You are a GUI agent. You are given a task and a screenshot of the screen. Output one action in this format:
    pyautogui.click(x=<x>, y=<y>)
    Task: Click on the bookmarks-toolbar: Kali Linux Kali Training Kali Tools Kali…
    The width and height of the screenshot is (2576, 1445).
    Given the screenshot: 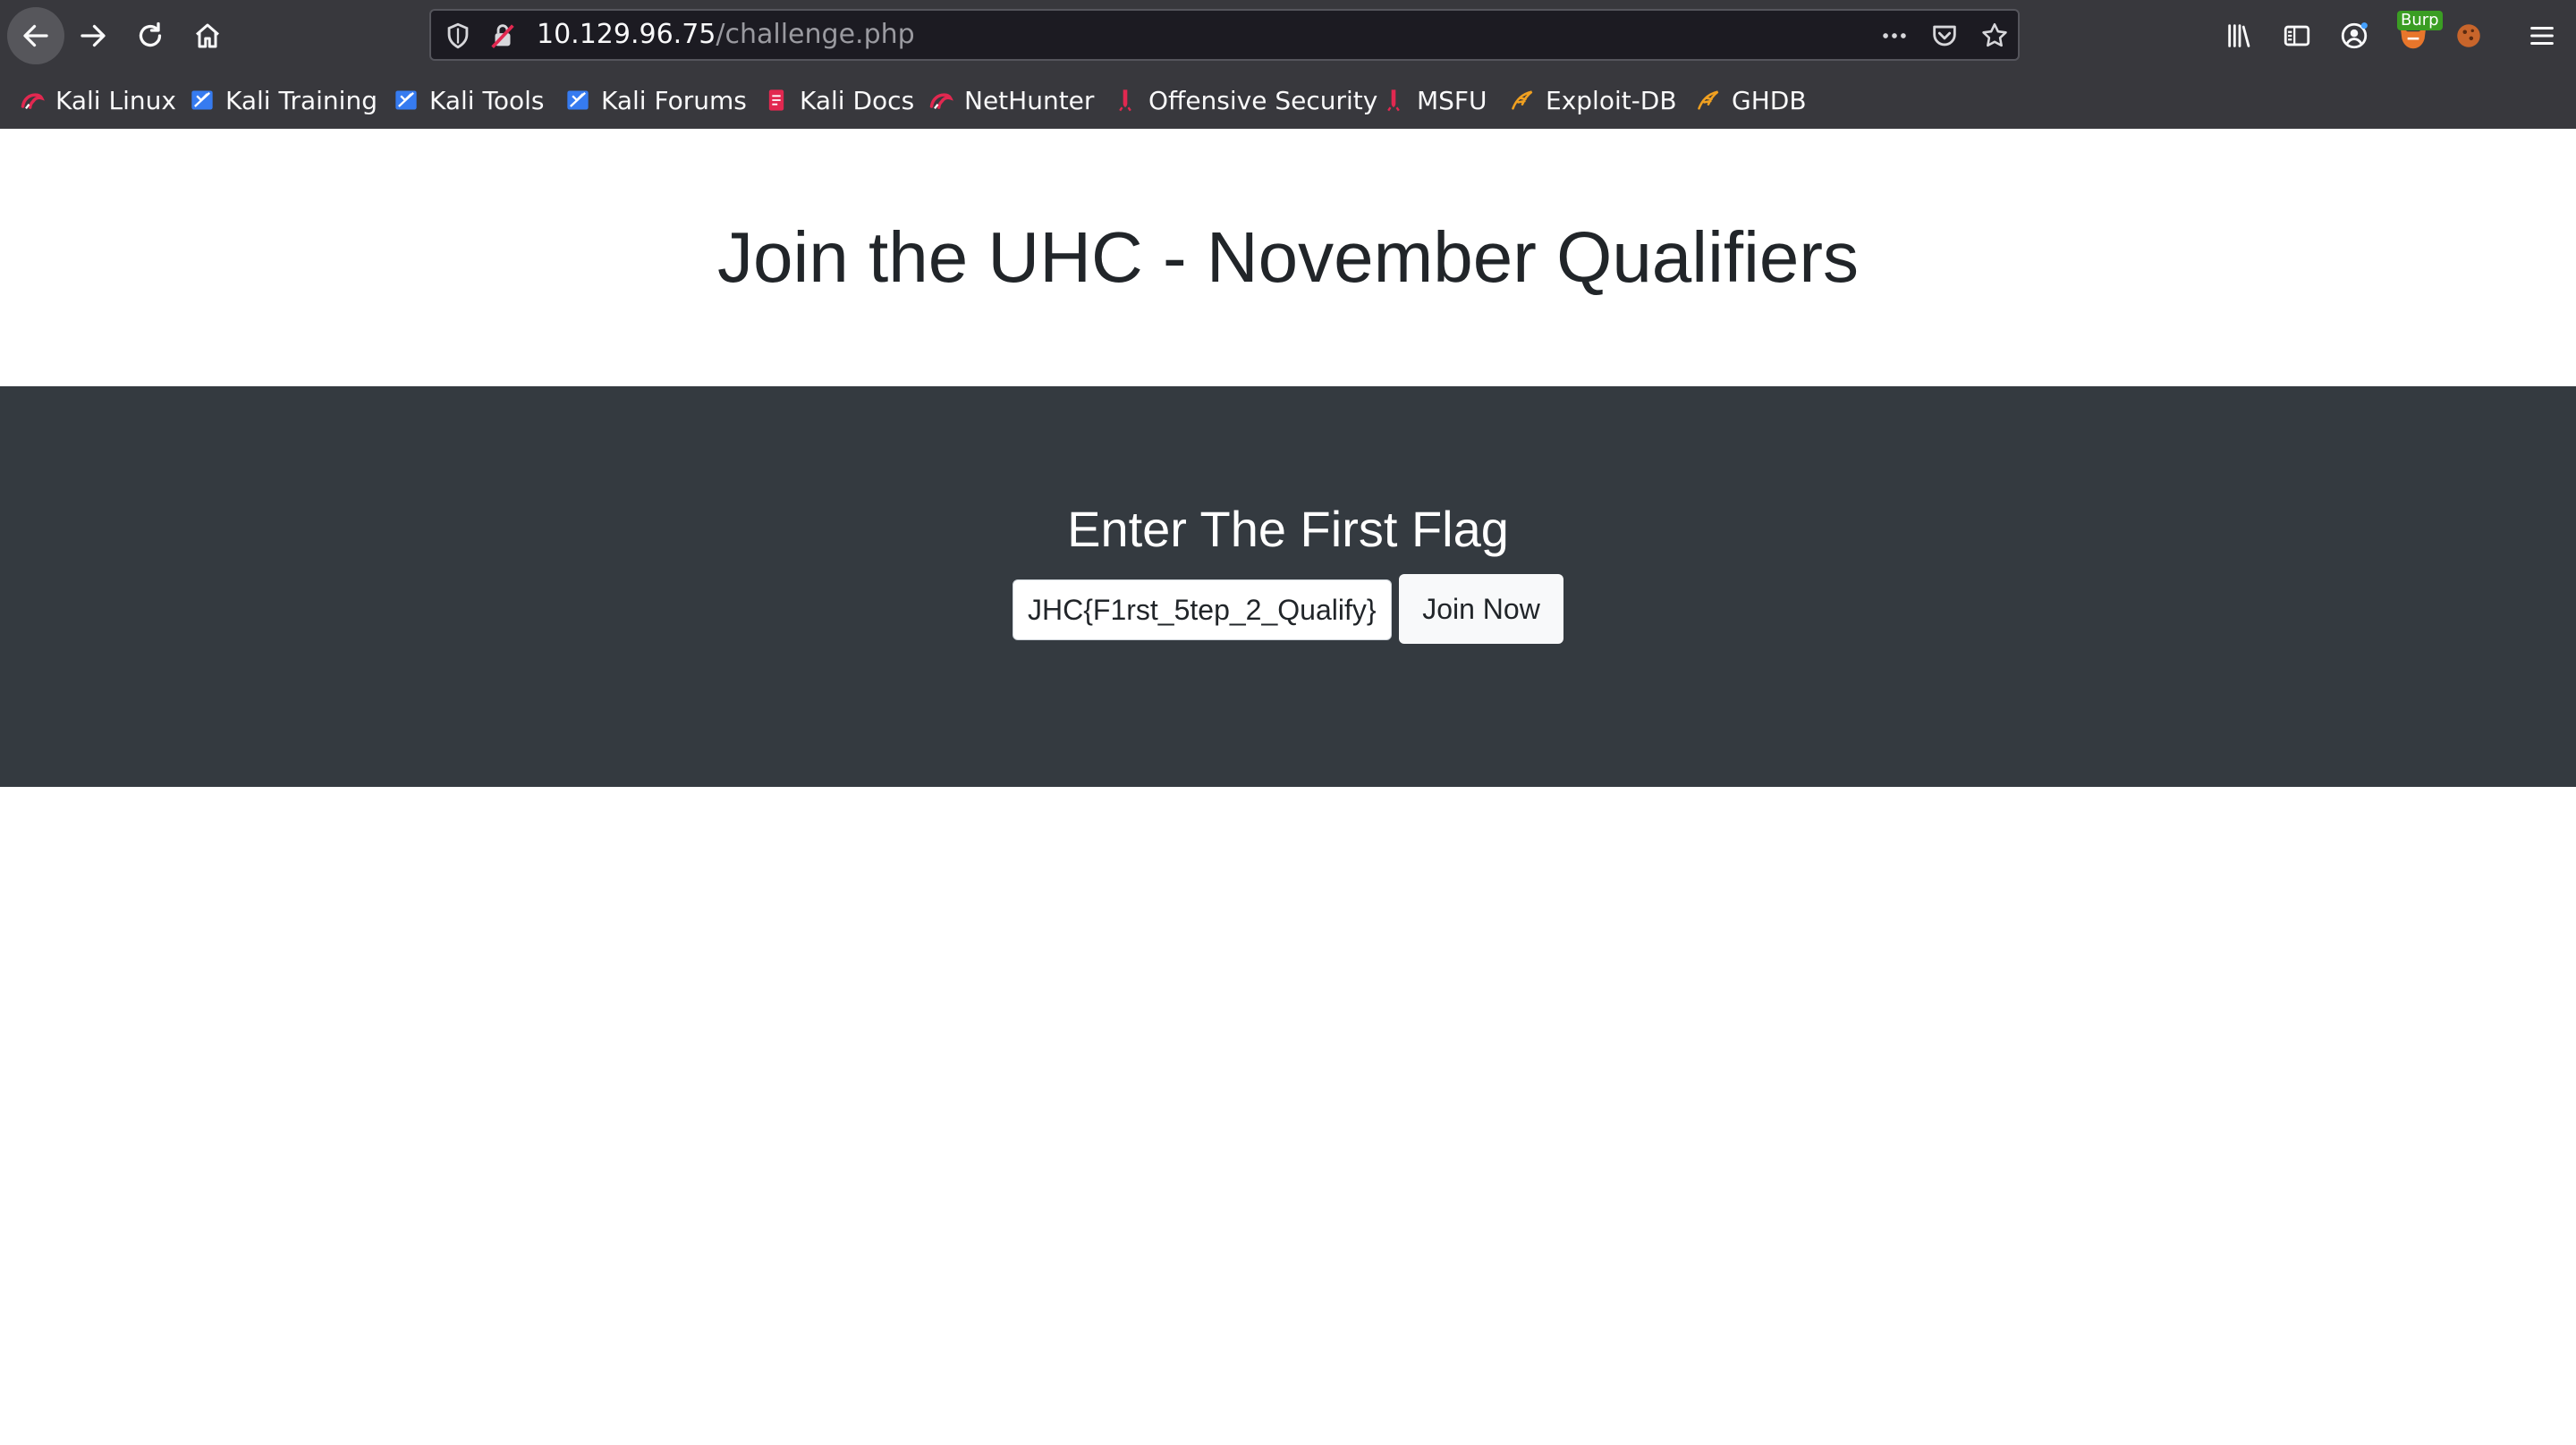 What is the action you would take?
    pyautogui.click(x=1288, y=100)
    